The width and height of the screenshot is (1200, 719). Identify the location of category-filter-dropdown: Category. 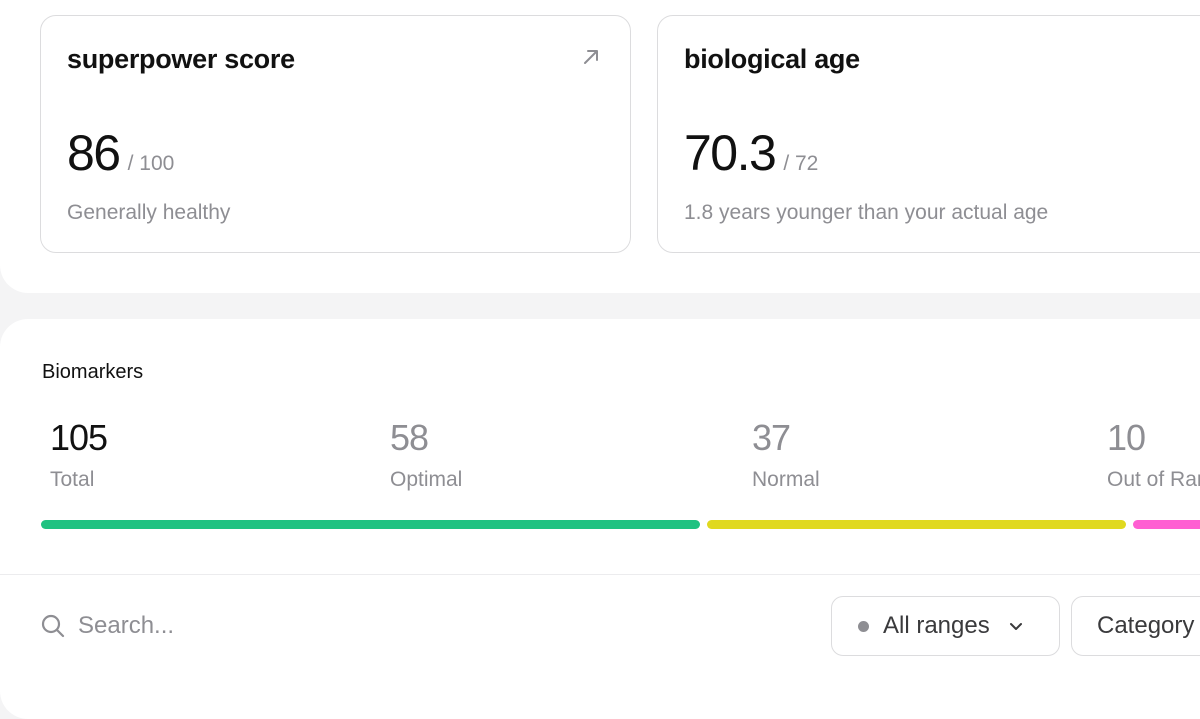
(1135, 626).